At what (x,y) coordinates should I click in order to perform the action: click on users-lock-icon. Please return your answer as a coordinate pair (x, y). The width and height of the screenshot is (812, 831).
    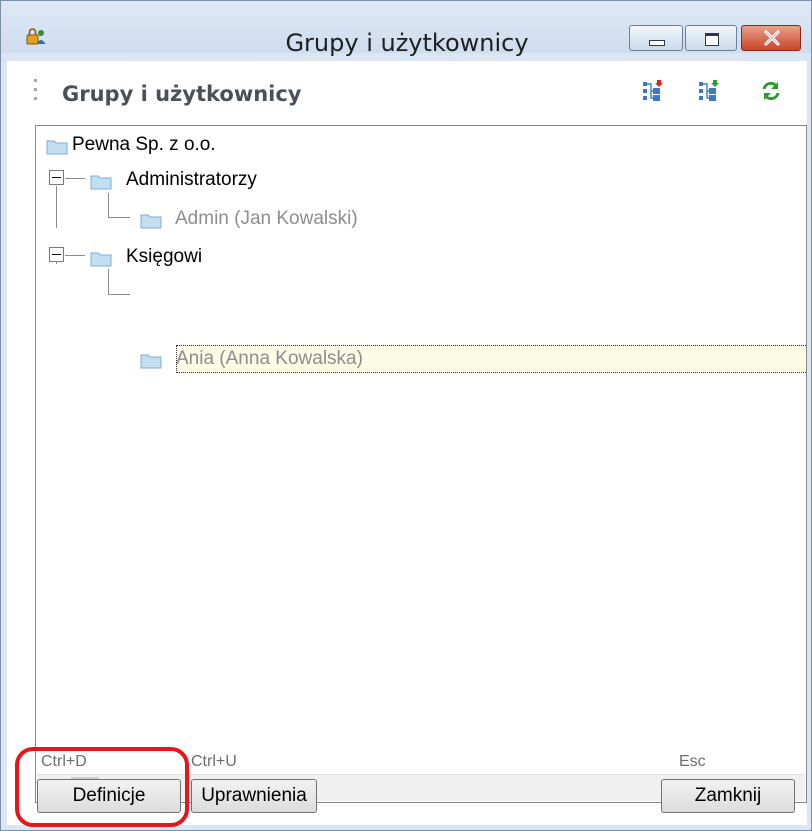
    Looking at the image, I should click on (36, 36).